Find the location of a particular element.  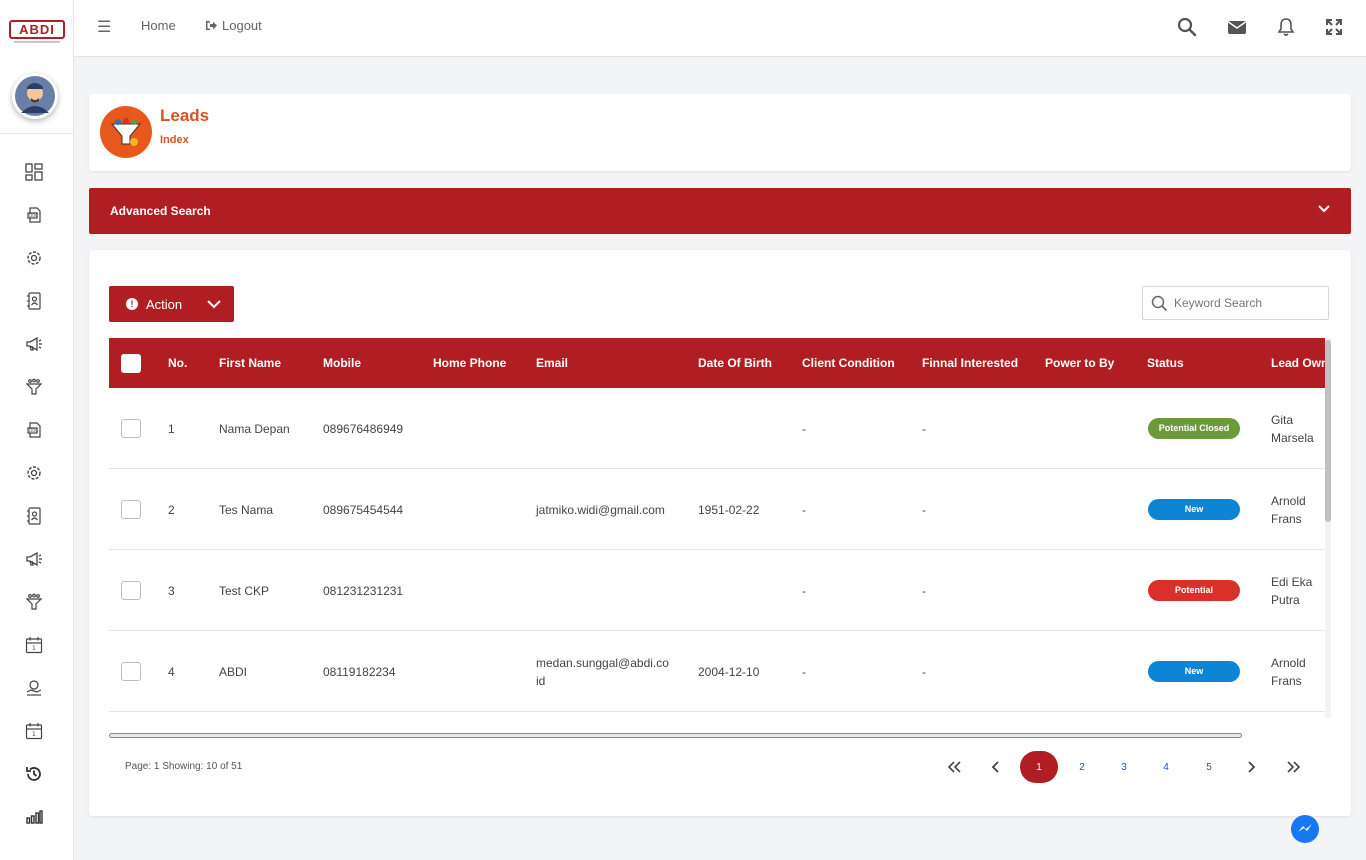

cell-first-name: ABDI is located at coordinates (233, 672).